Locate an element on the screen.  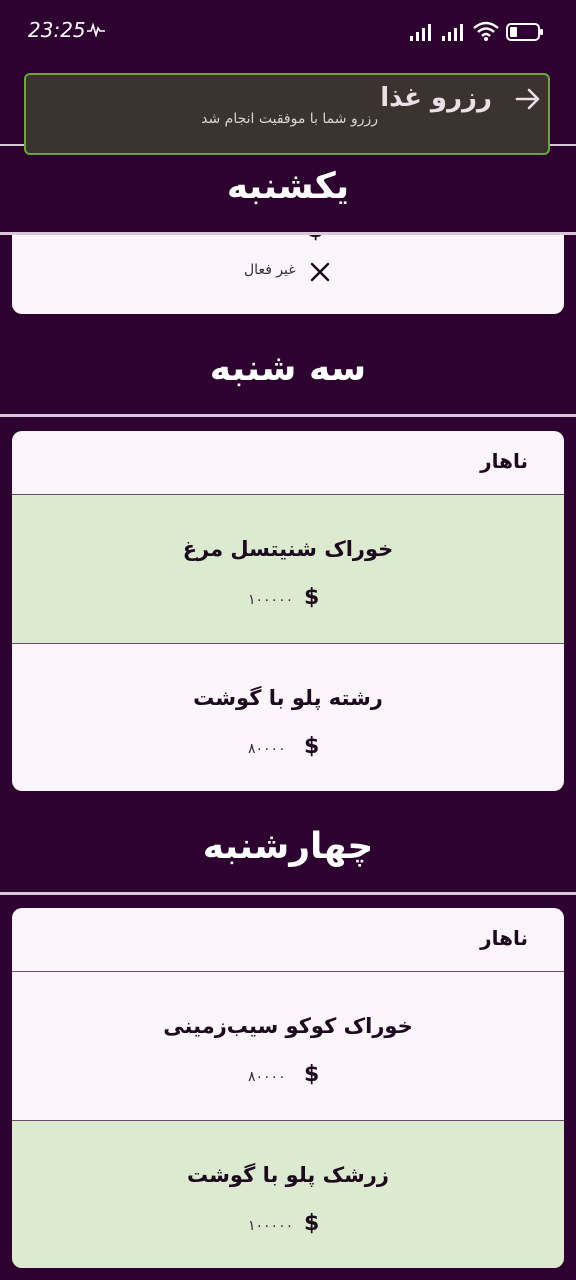
meal-item: خوراک شنیتسل مرغ $ ۱۰۰۰۰۰ is located at coordinates (288, 569).